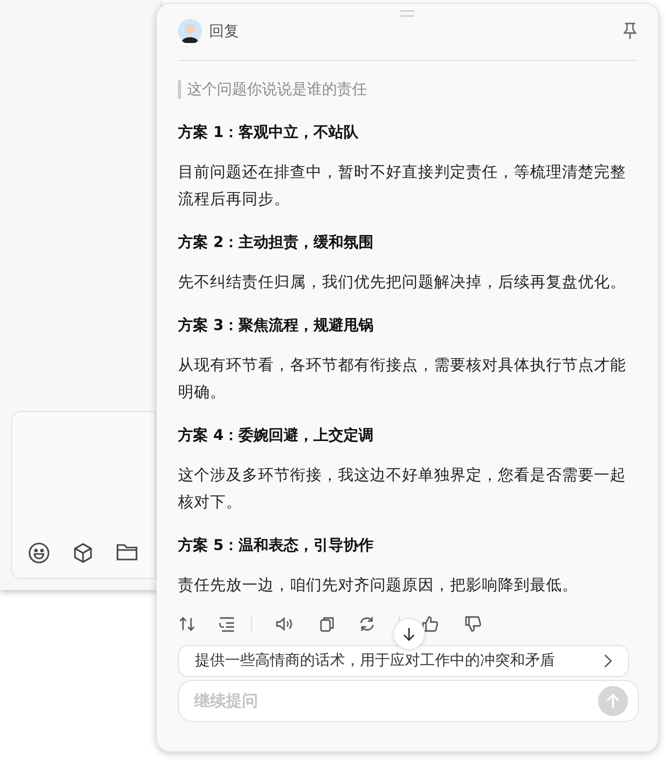 Image resolution: width=666 pixels, height=760 pixels. What do you see at coordinates (396, 700) in the screenshot?
I see `input-text: 继续提问` at bounding box center [396, 700].